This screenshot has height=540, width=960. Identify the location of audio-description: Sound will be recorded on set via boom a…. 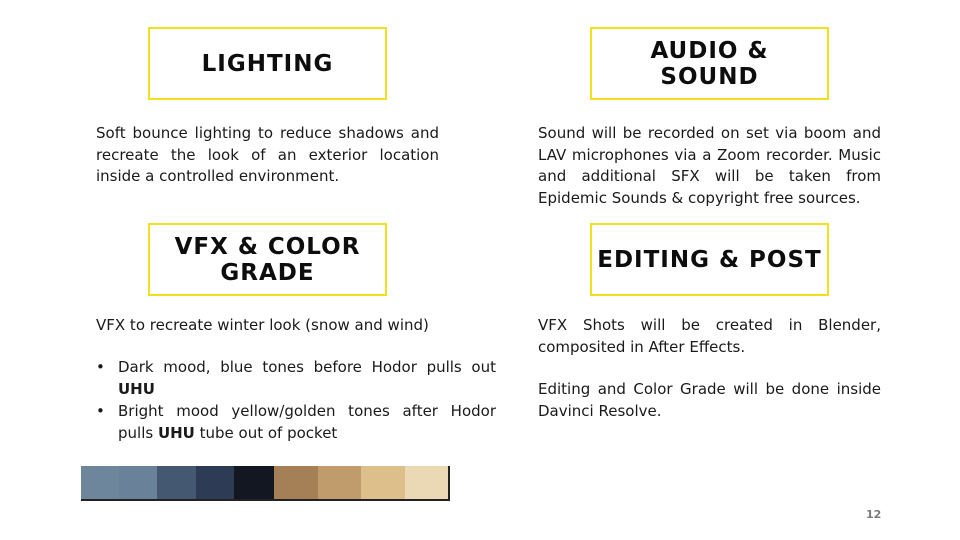
(709, 165).